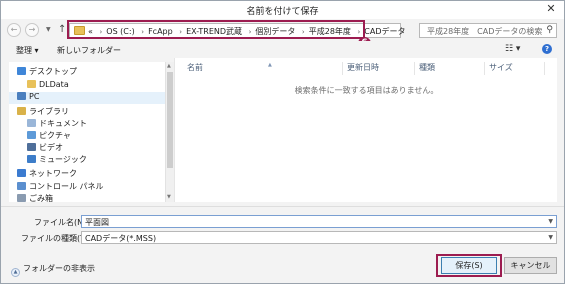 The width and height of the screenshot is (565, 284). I want to click on save-button: 保存(S), so click(469, 265).